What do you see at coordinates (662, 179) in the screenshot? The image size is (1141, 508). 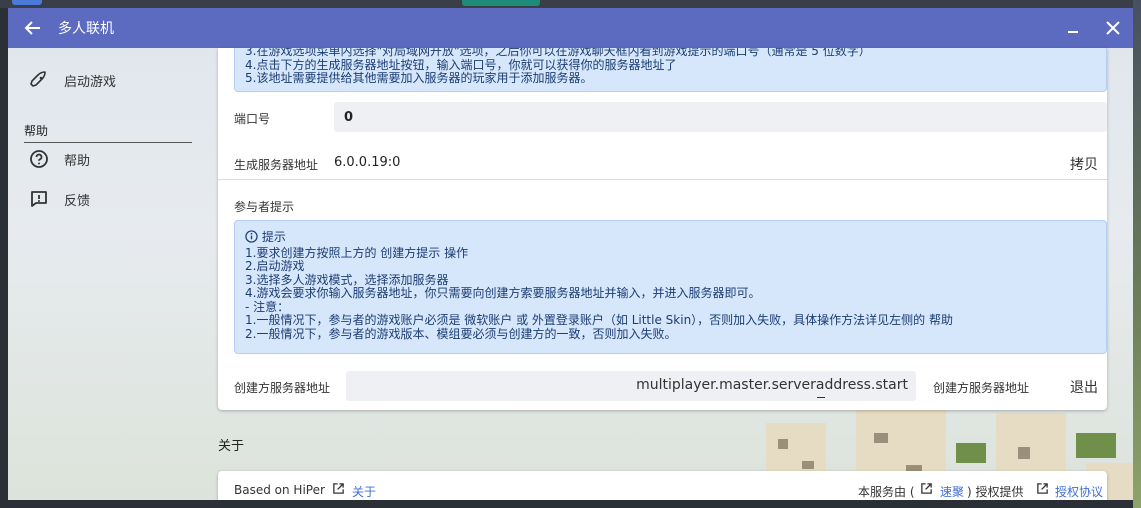 I see `section-divider` at bounding box center [662, 179].